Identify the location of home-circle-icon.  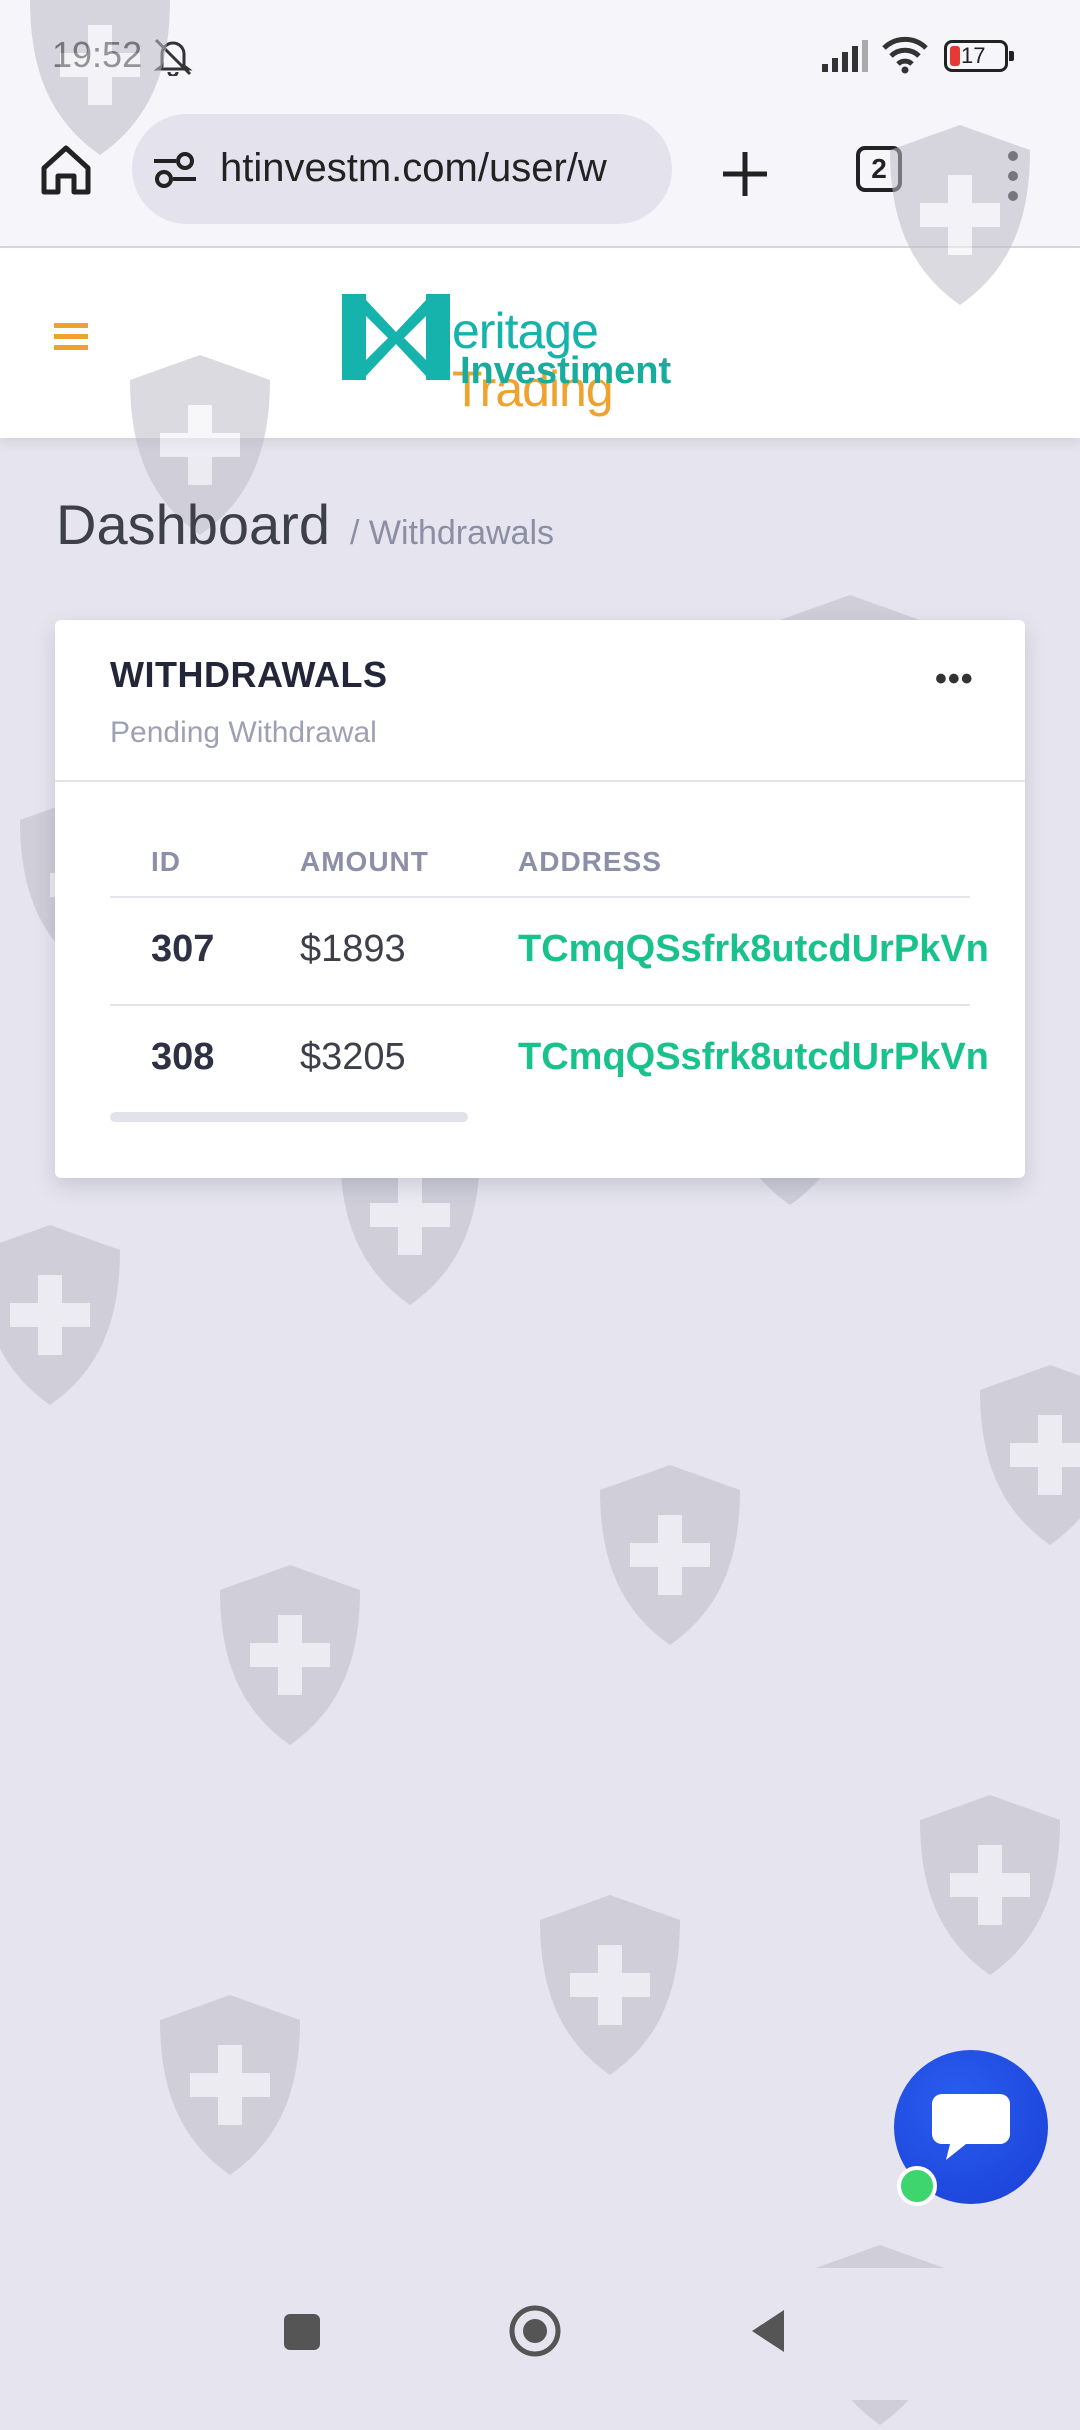
(535, 2331).